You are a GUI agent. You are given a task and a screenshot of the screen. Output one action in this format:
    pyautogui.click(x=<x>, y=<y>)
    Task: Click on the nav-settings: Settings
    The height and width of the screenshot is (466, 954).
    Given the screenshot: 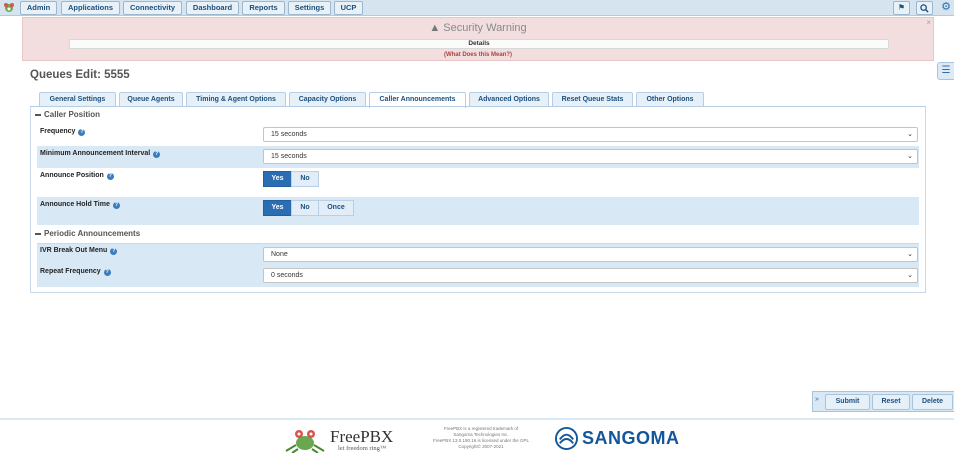 What is the action you would take?
    pyautogui.click(x=309, y=8)
    